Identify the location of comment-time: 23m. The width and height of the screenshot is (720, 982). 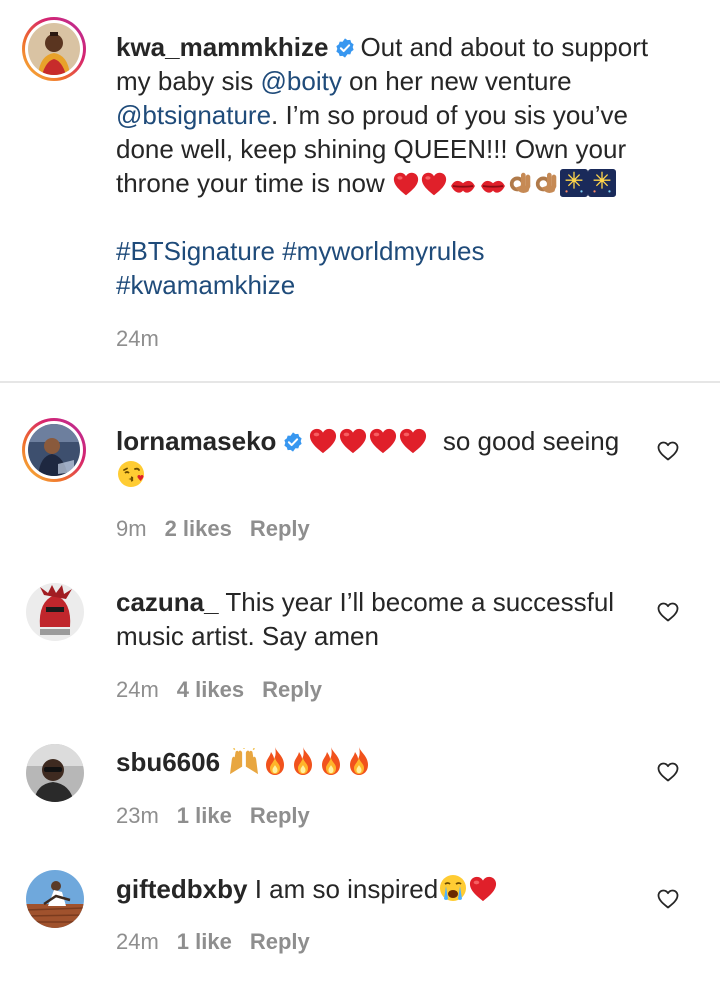
(137, 815).